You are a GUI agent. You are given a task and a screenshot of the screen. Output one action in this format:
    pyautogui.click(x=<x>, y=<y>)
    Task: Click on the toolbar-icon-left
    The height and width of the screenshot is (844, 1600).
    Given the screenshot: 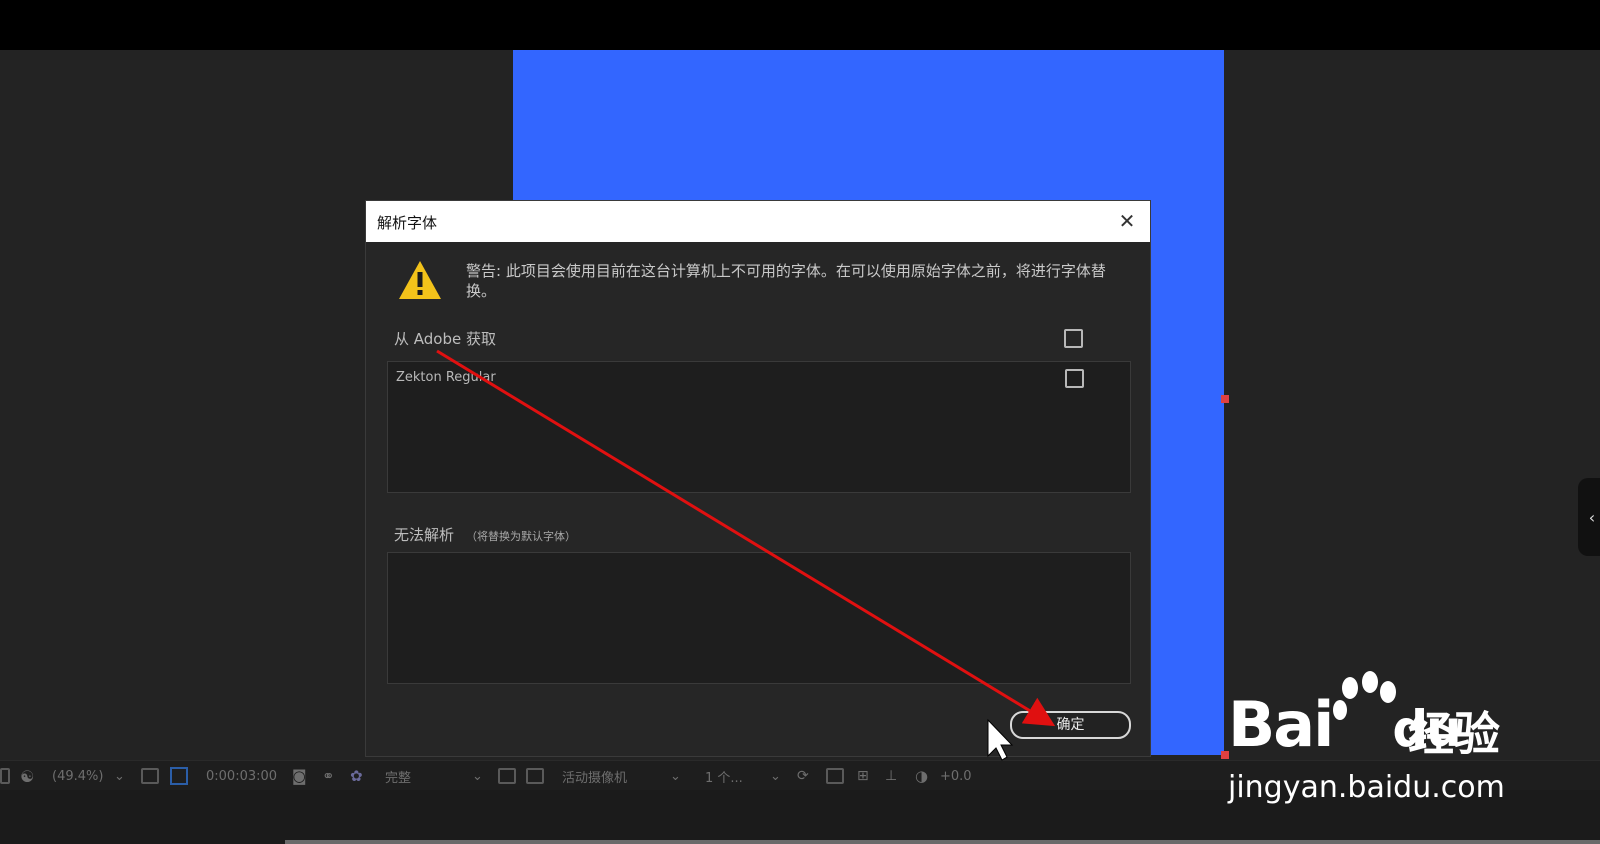 What is the action you would take?
    pyautogui.click(x=5, y=776)
    